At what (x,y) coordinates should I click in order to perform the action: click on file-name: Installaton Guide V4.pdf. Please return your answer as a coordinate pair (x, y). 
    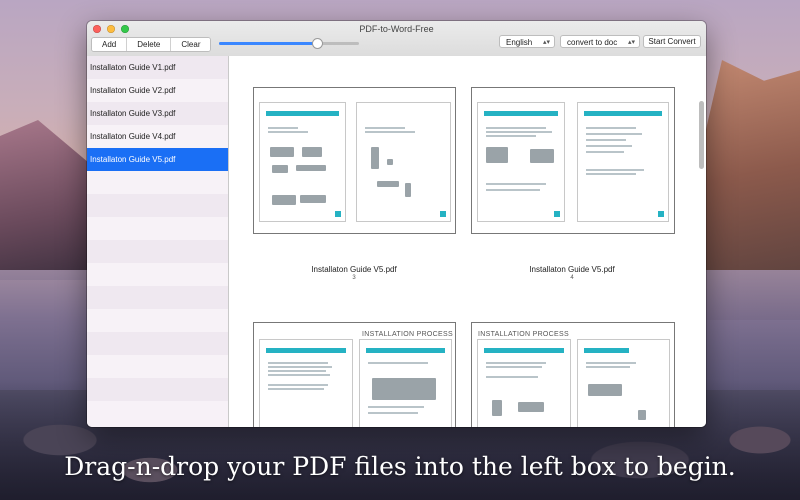
    Looking at the image, I should click on (133, 136).